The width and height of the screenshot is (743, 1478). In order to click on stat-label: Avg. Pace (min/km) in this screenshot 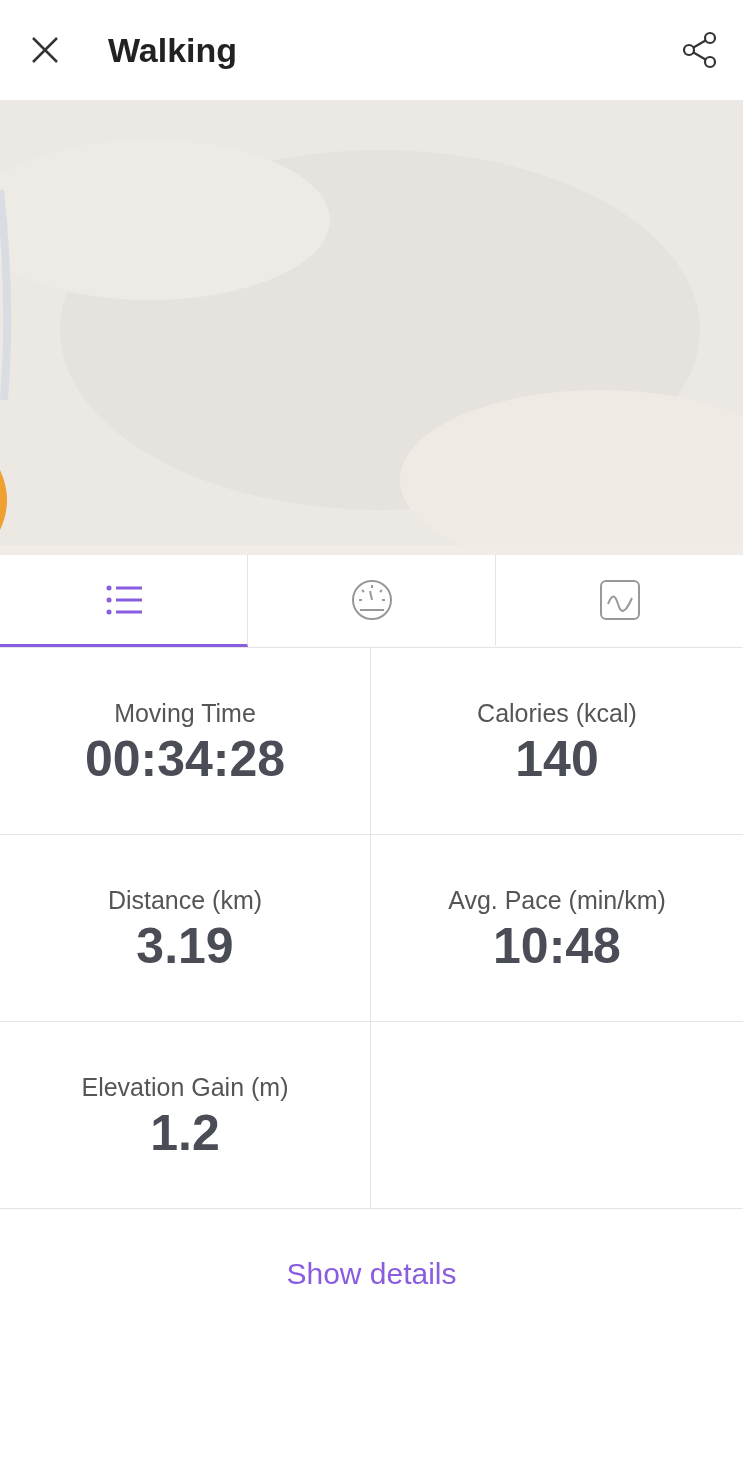, I will do `click(557, 900)`.